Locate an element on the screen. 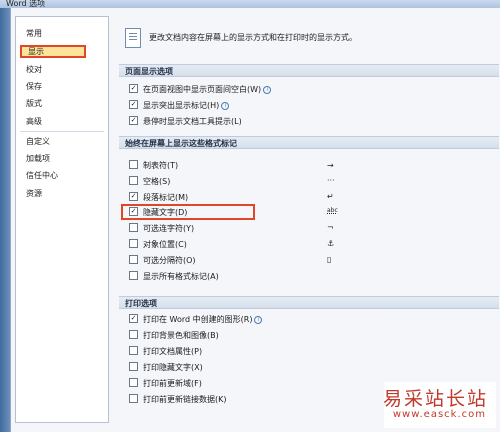 Image resolution: width=500 pixels, height=432 pixels. option-show-highlighter: ✓ 显示突出显示标记(H) i is located at coordinates (179, 106).